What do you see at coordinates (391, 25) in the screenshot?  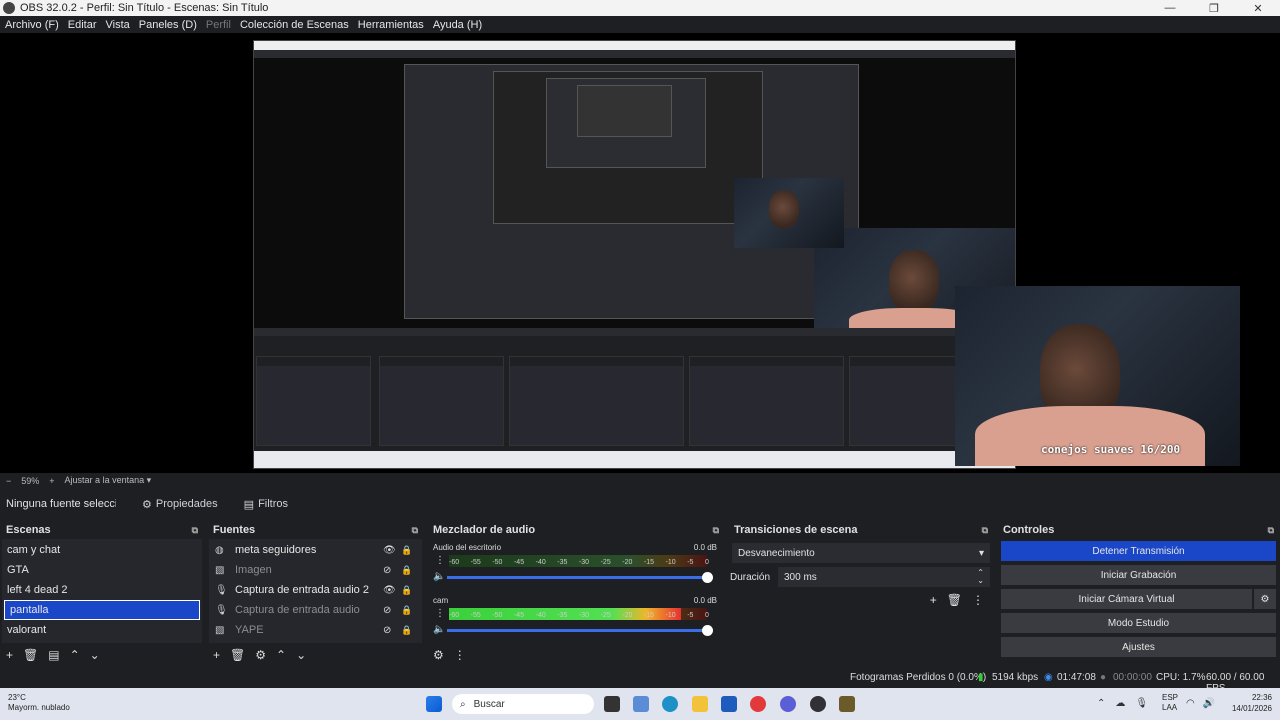 I see `menu-herramientas: Herramientas` at bounding box center [391, 25].